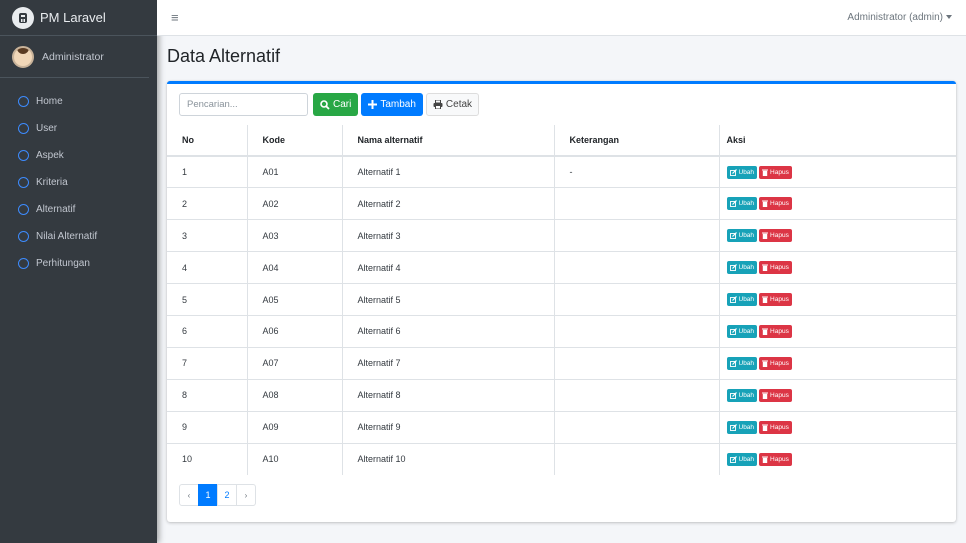  I want to click on sidebar-item-aspek: Aspek, so click(78, 155).